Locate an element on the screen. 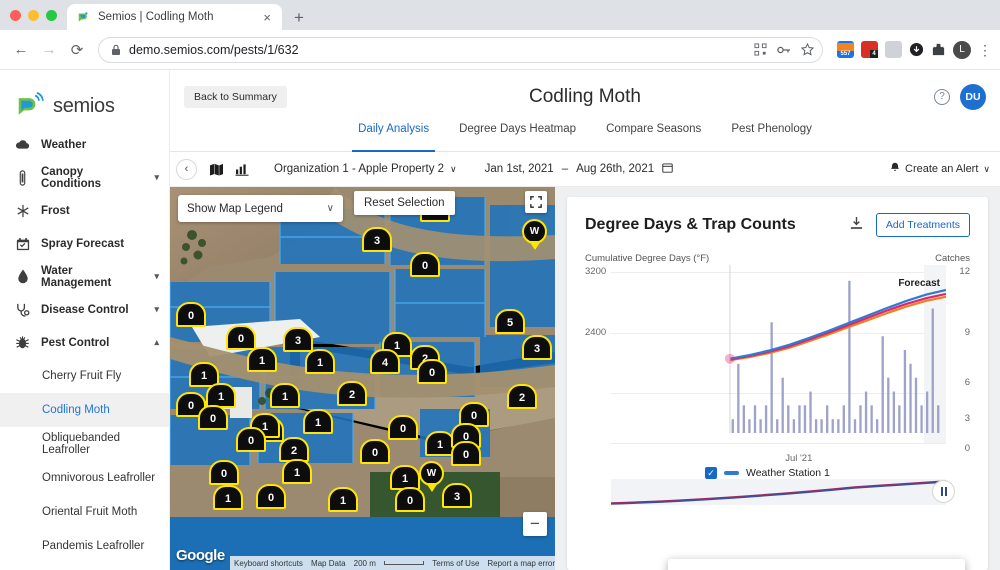 Image resolution: width=1000 pixels, height=570 pixels. weather-station-marker: W is located at coordinates (534, 234).